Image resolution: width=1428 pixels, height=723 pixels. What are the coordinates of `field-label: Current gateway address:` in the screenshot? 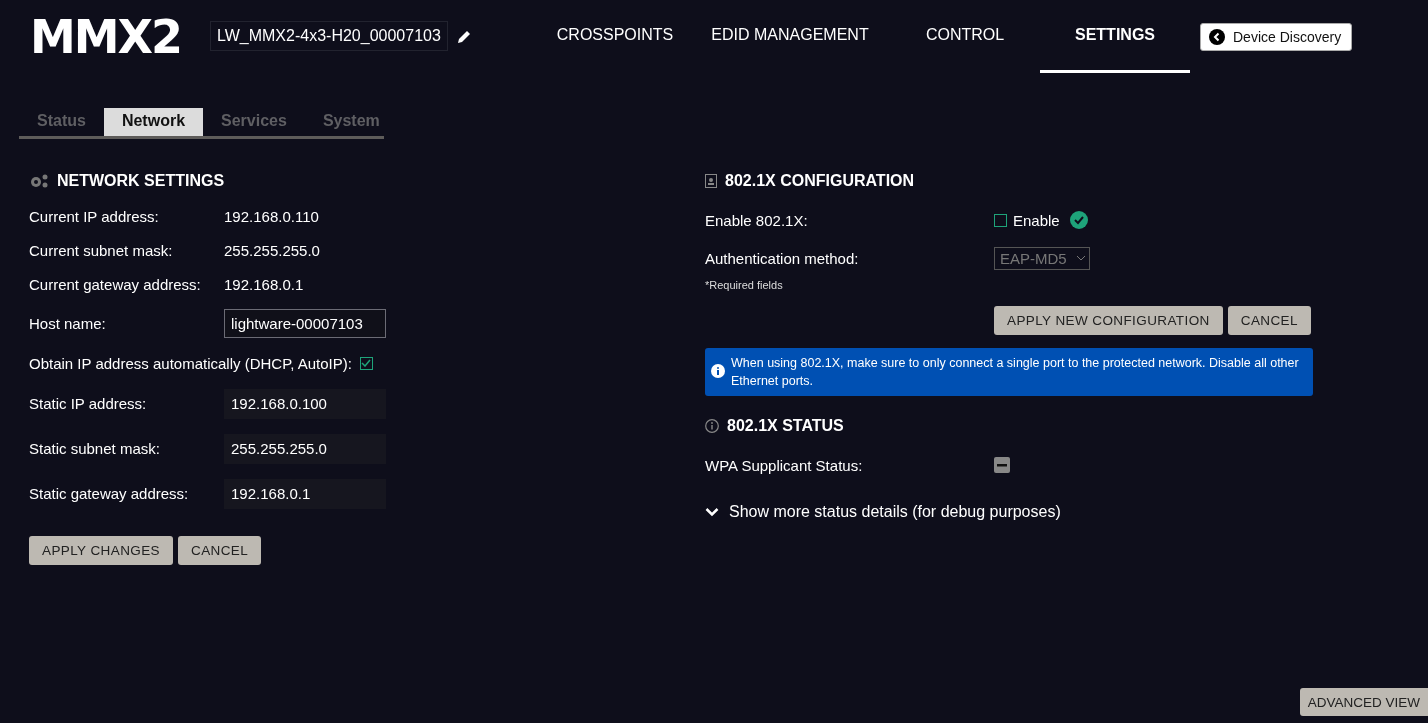 It's located at (115, 284).